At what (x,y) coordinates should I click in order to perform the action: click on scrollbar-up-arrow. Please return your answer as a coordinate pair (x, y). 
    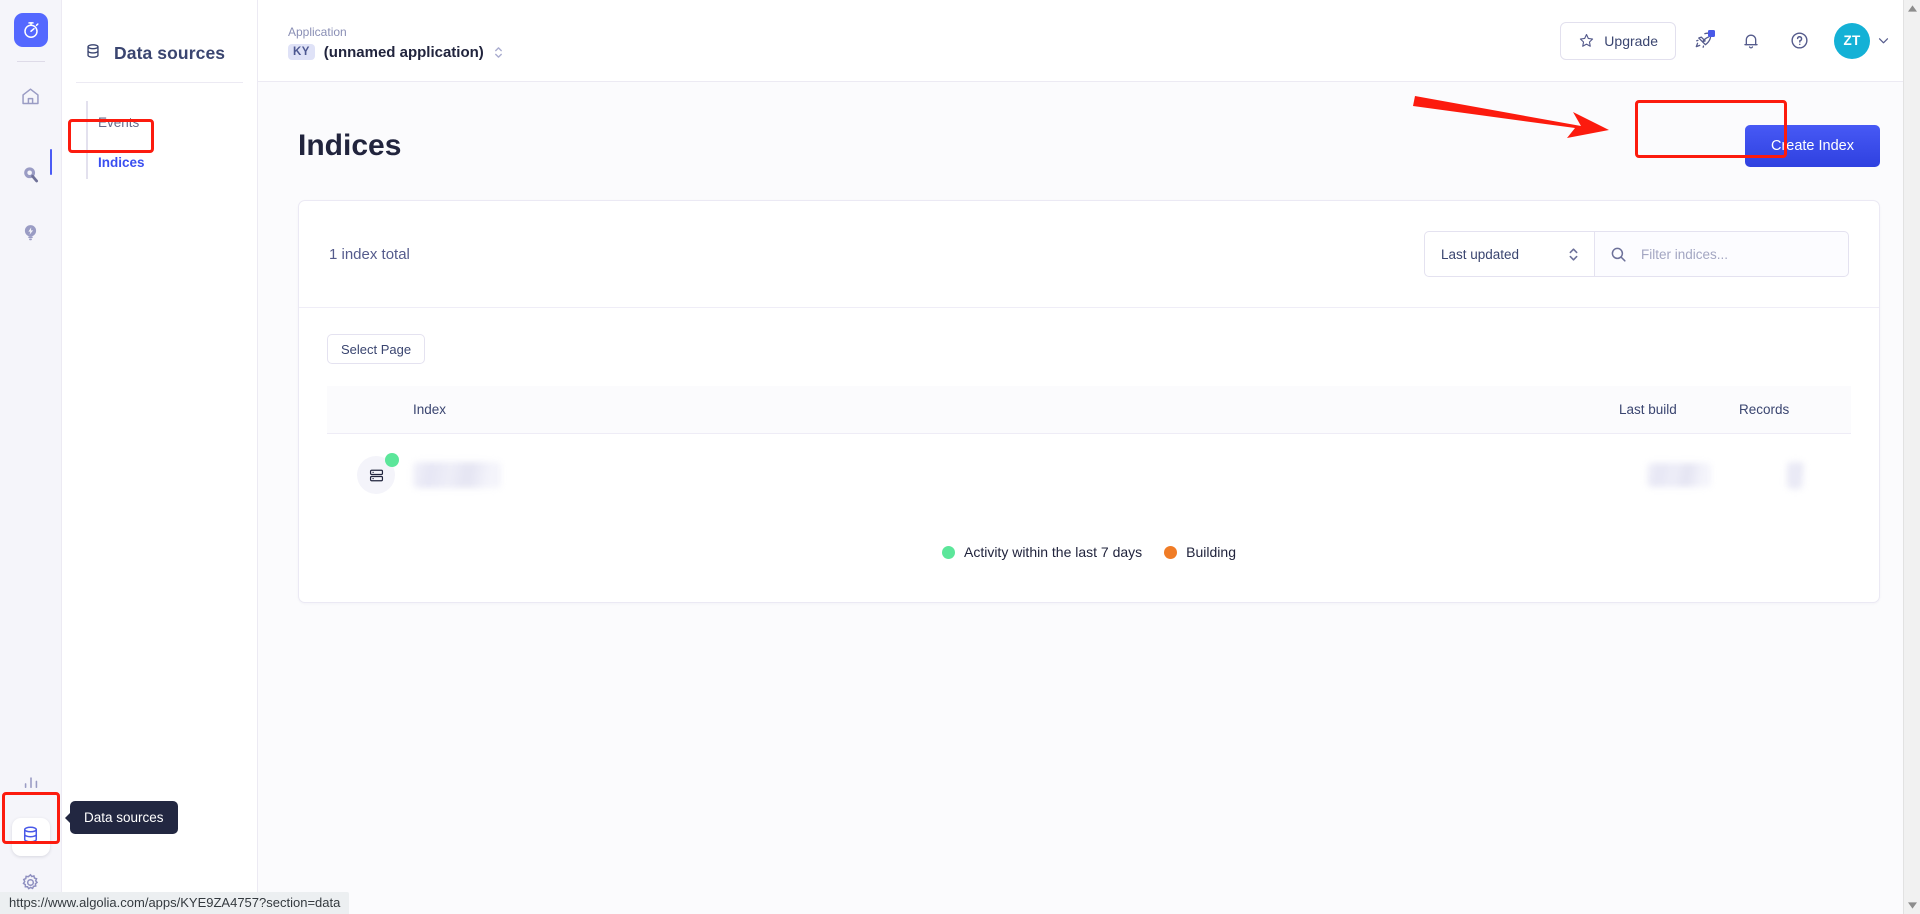
    Looking at the image, I should click on (1912, 8).